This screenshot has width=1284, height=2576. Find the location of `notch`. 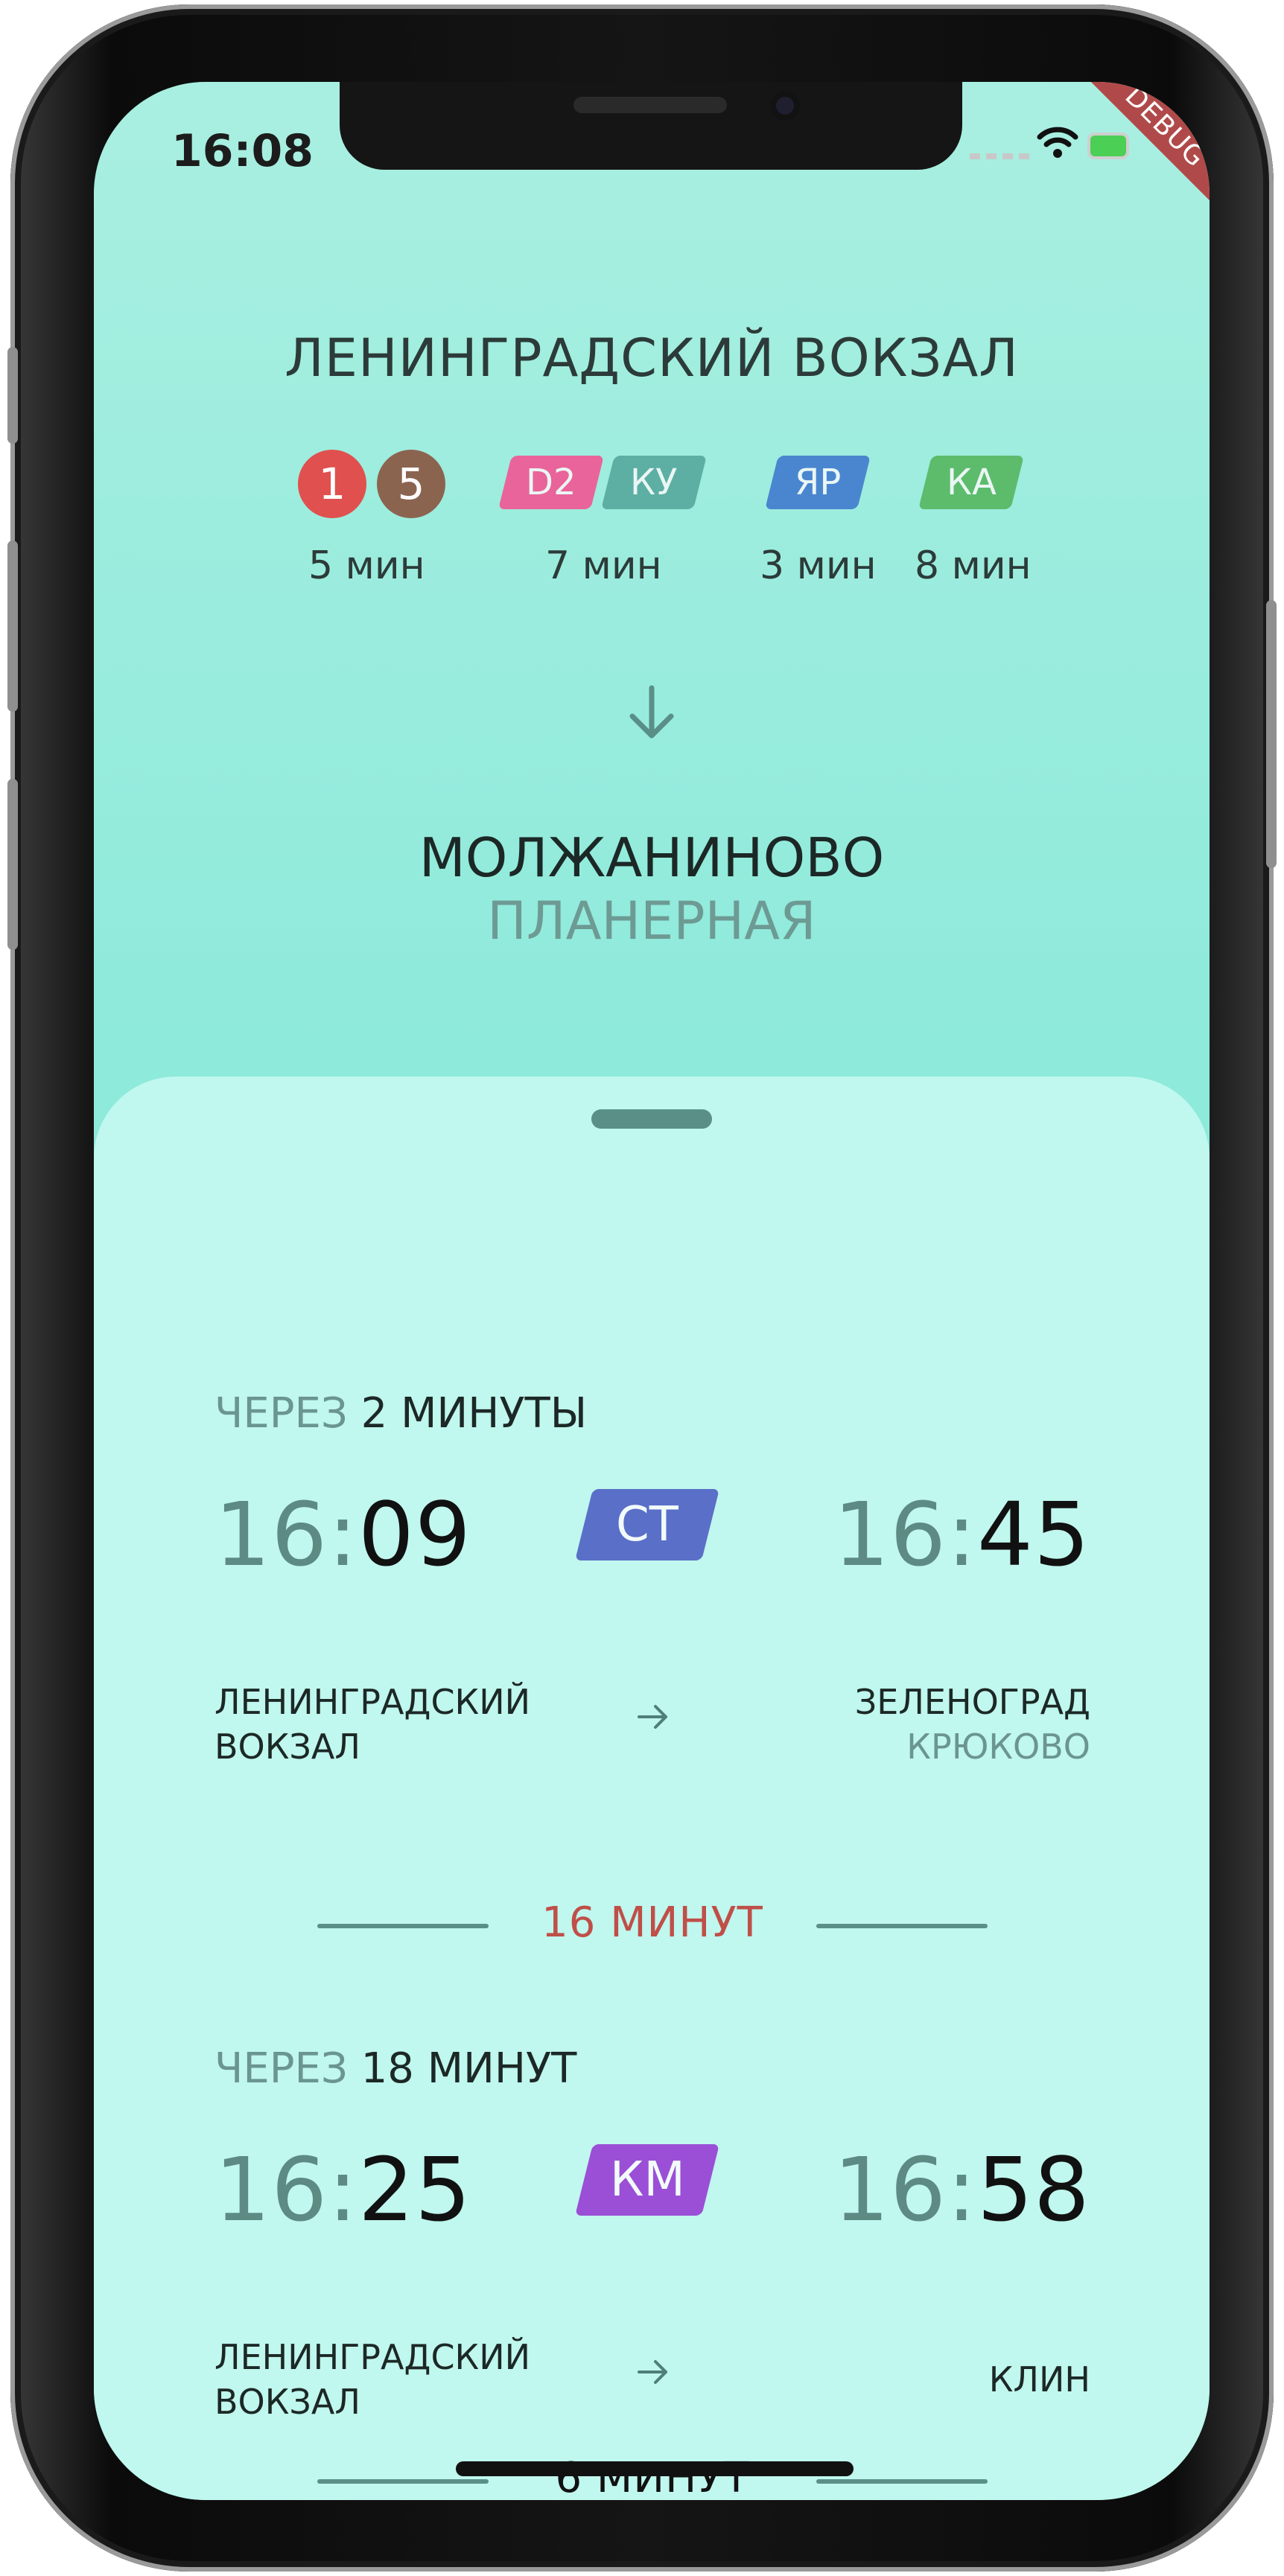

notch is located at coordinates (651, 126).